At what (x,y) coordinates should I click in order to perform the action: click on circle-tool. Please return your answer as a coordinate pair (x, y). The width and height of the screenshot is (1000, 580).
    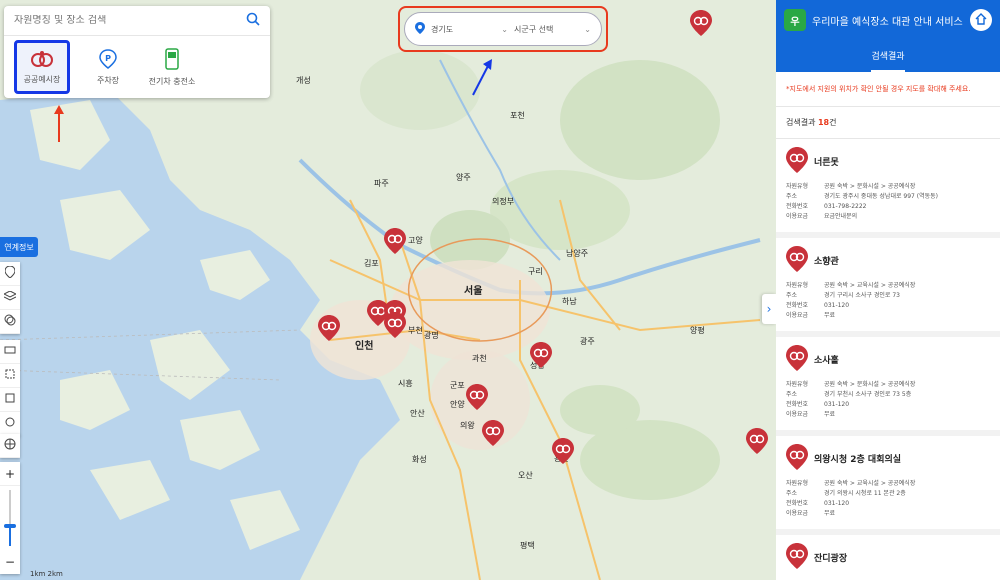
    Looking at the image, I should click on (10, 424).